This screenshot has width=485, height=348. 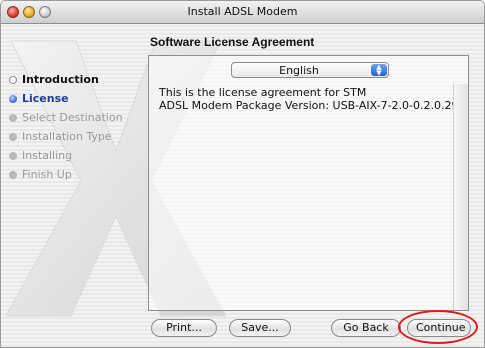 What do you see at coordinates (379, 70) in the screenshot?
I see `up-down-arrows-icon: ▲ ▼` at bounding box center [379, 70].